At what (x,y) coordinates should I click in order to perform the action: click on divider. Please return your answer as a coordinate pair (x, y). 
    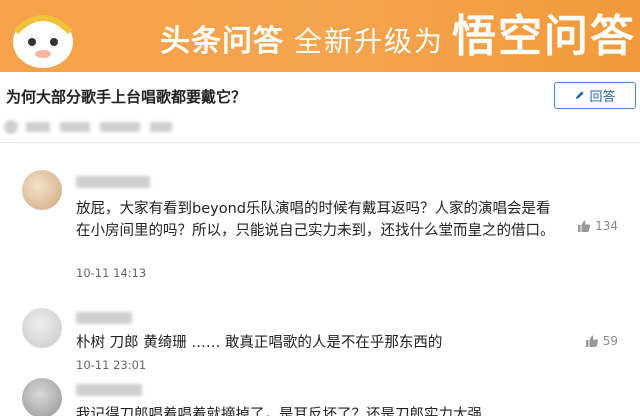
    Looking at the image, I should click on (320, 142).